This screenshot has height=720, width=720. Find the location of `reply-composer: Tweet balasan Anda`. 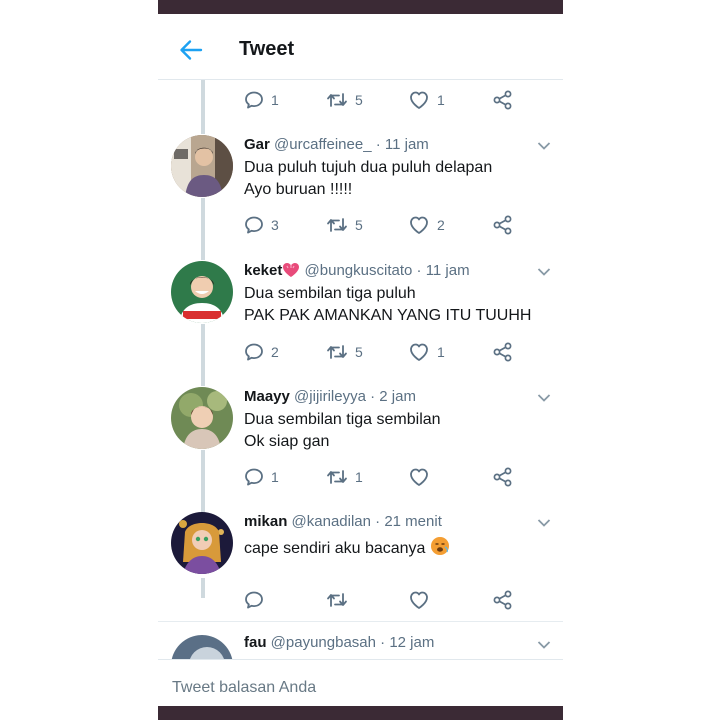

reply-composer: Tweet balasan Anda is located at coordinates (360, 682).